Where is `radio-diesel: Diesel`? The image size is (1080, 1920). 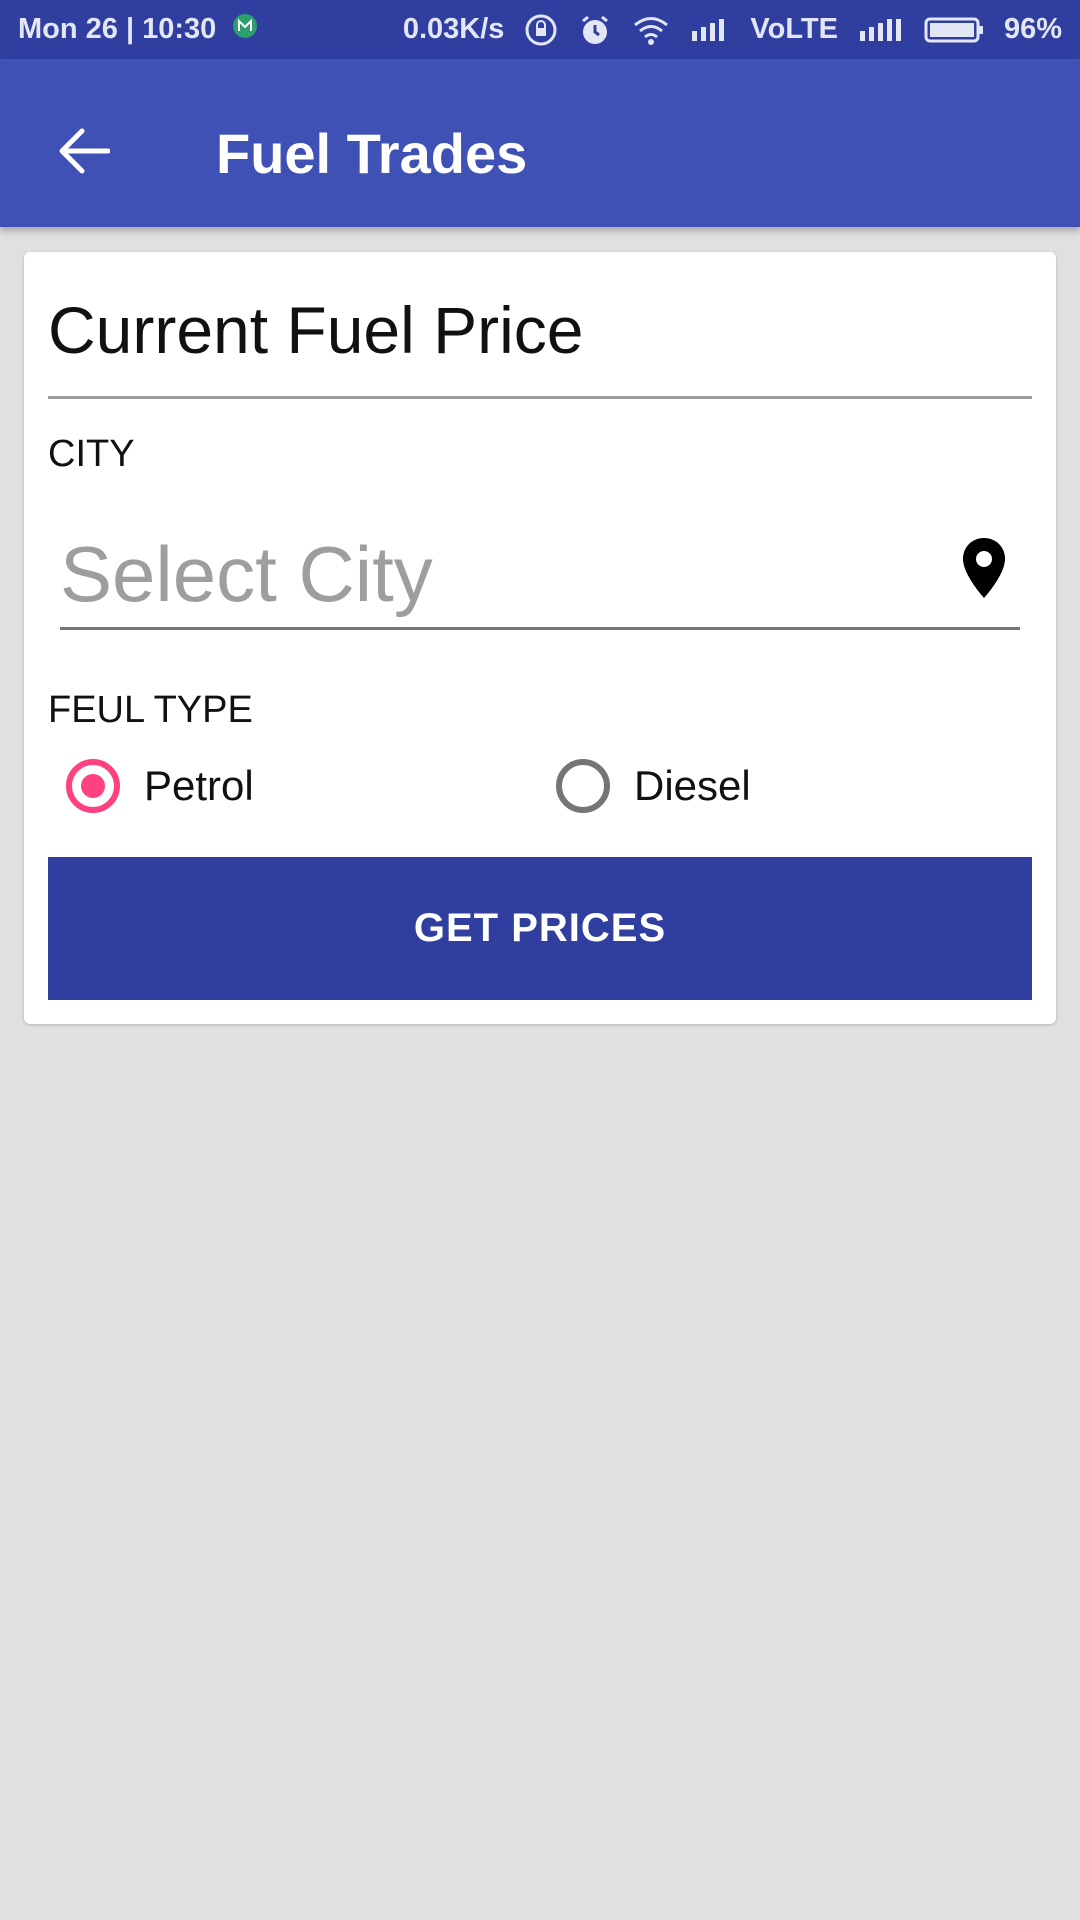 radio-diesel: Diesel is located at coordinates (653, 786).